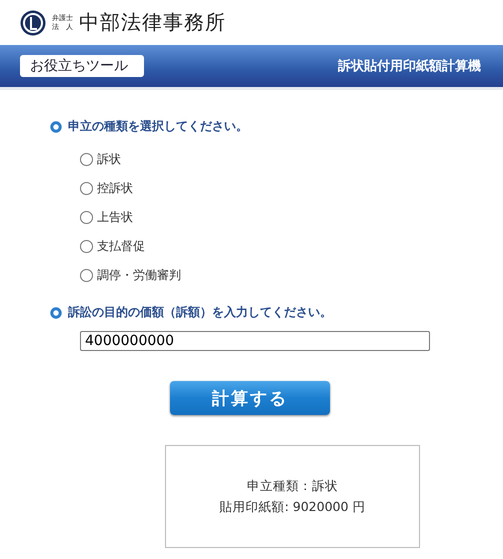 The height and width of the screenshot is (559, 503). Describe the element at coordinates (200, 312) in the screenshot. I see `section-heading: 訴訟の目的の価額（訴額）を入力してください。` at that location.